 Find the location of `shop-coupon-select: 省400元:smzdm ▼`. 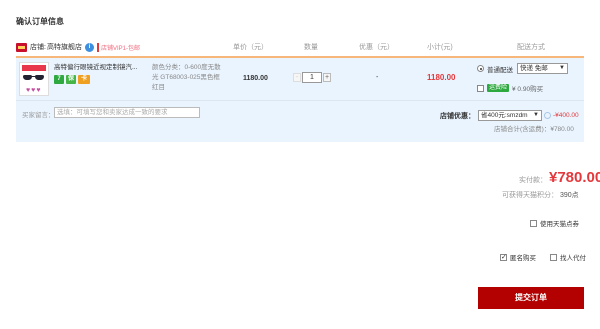

shop-coupon-select: 省400元:smzdm ▼ is located at coordinates (510, 115).